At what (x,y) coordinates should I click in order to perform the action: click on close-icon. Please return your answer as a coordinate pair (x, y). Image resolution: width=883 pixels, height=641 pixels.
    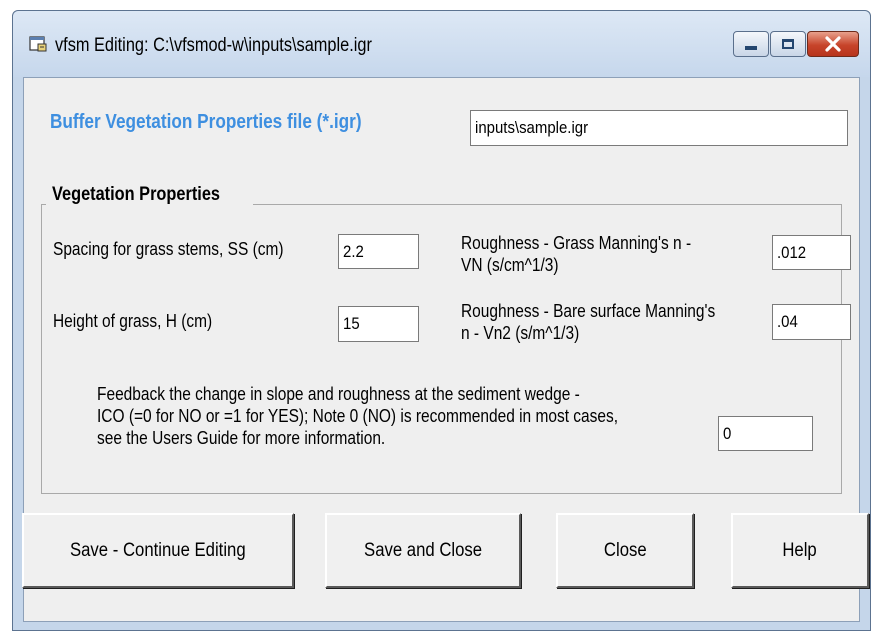
    Looking at the image, I should click on (833, 44).